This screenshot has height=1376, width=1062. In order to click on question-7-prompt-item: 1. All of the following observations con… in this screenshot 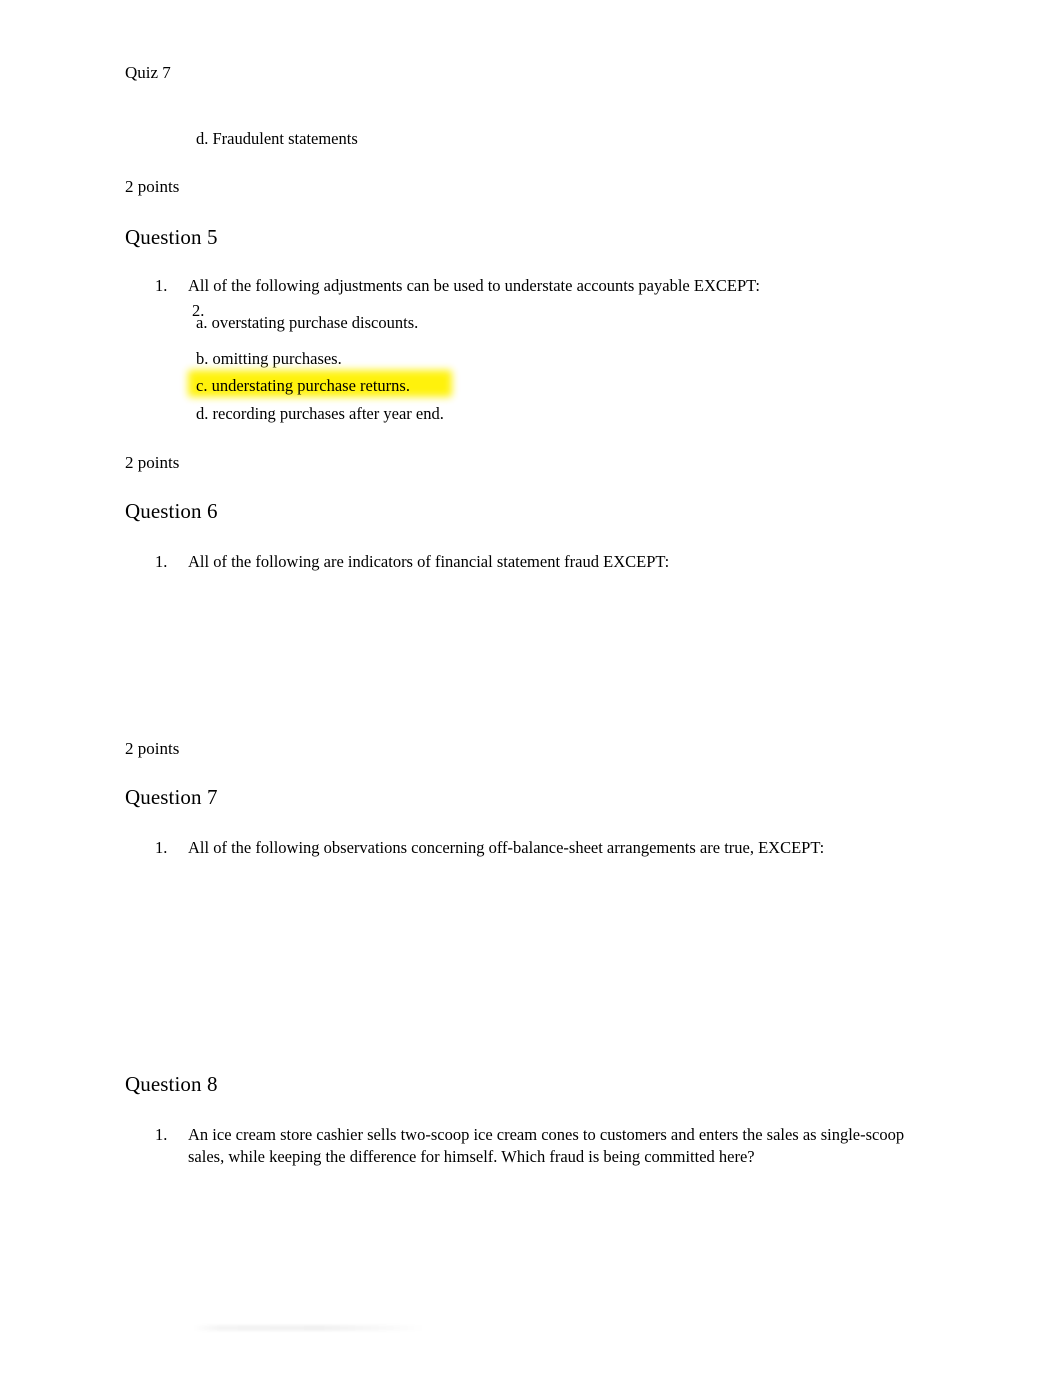, I will do `click(565, 848)`.